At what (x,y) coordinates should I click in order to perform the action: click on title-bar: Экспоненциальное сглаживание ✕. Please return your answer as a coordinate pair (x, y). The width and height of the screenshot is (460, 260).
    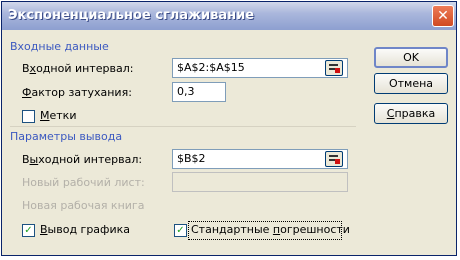
    Looking at the image, I should click on (229, 16).